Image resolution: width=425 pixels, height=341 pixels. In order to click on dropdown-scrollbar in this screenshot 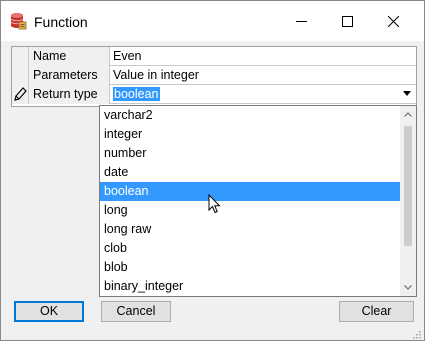, I will do `click(408, 201)`.